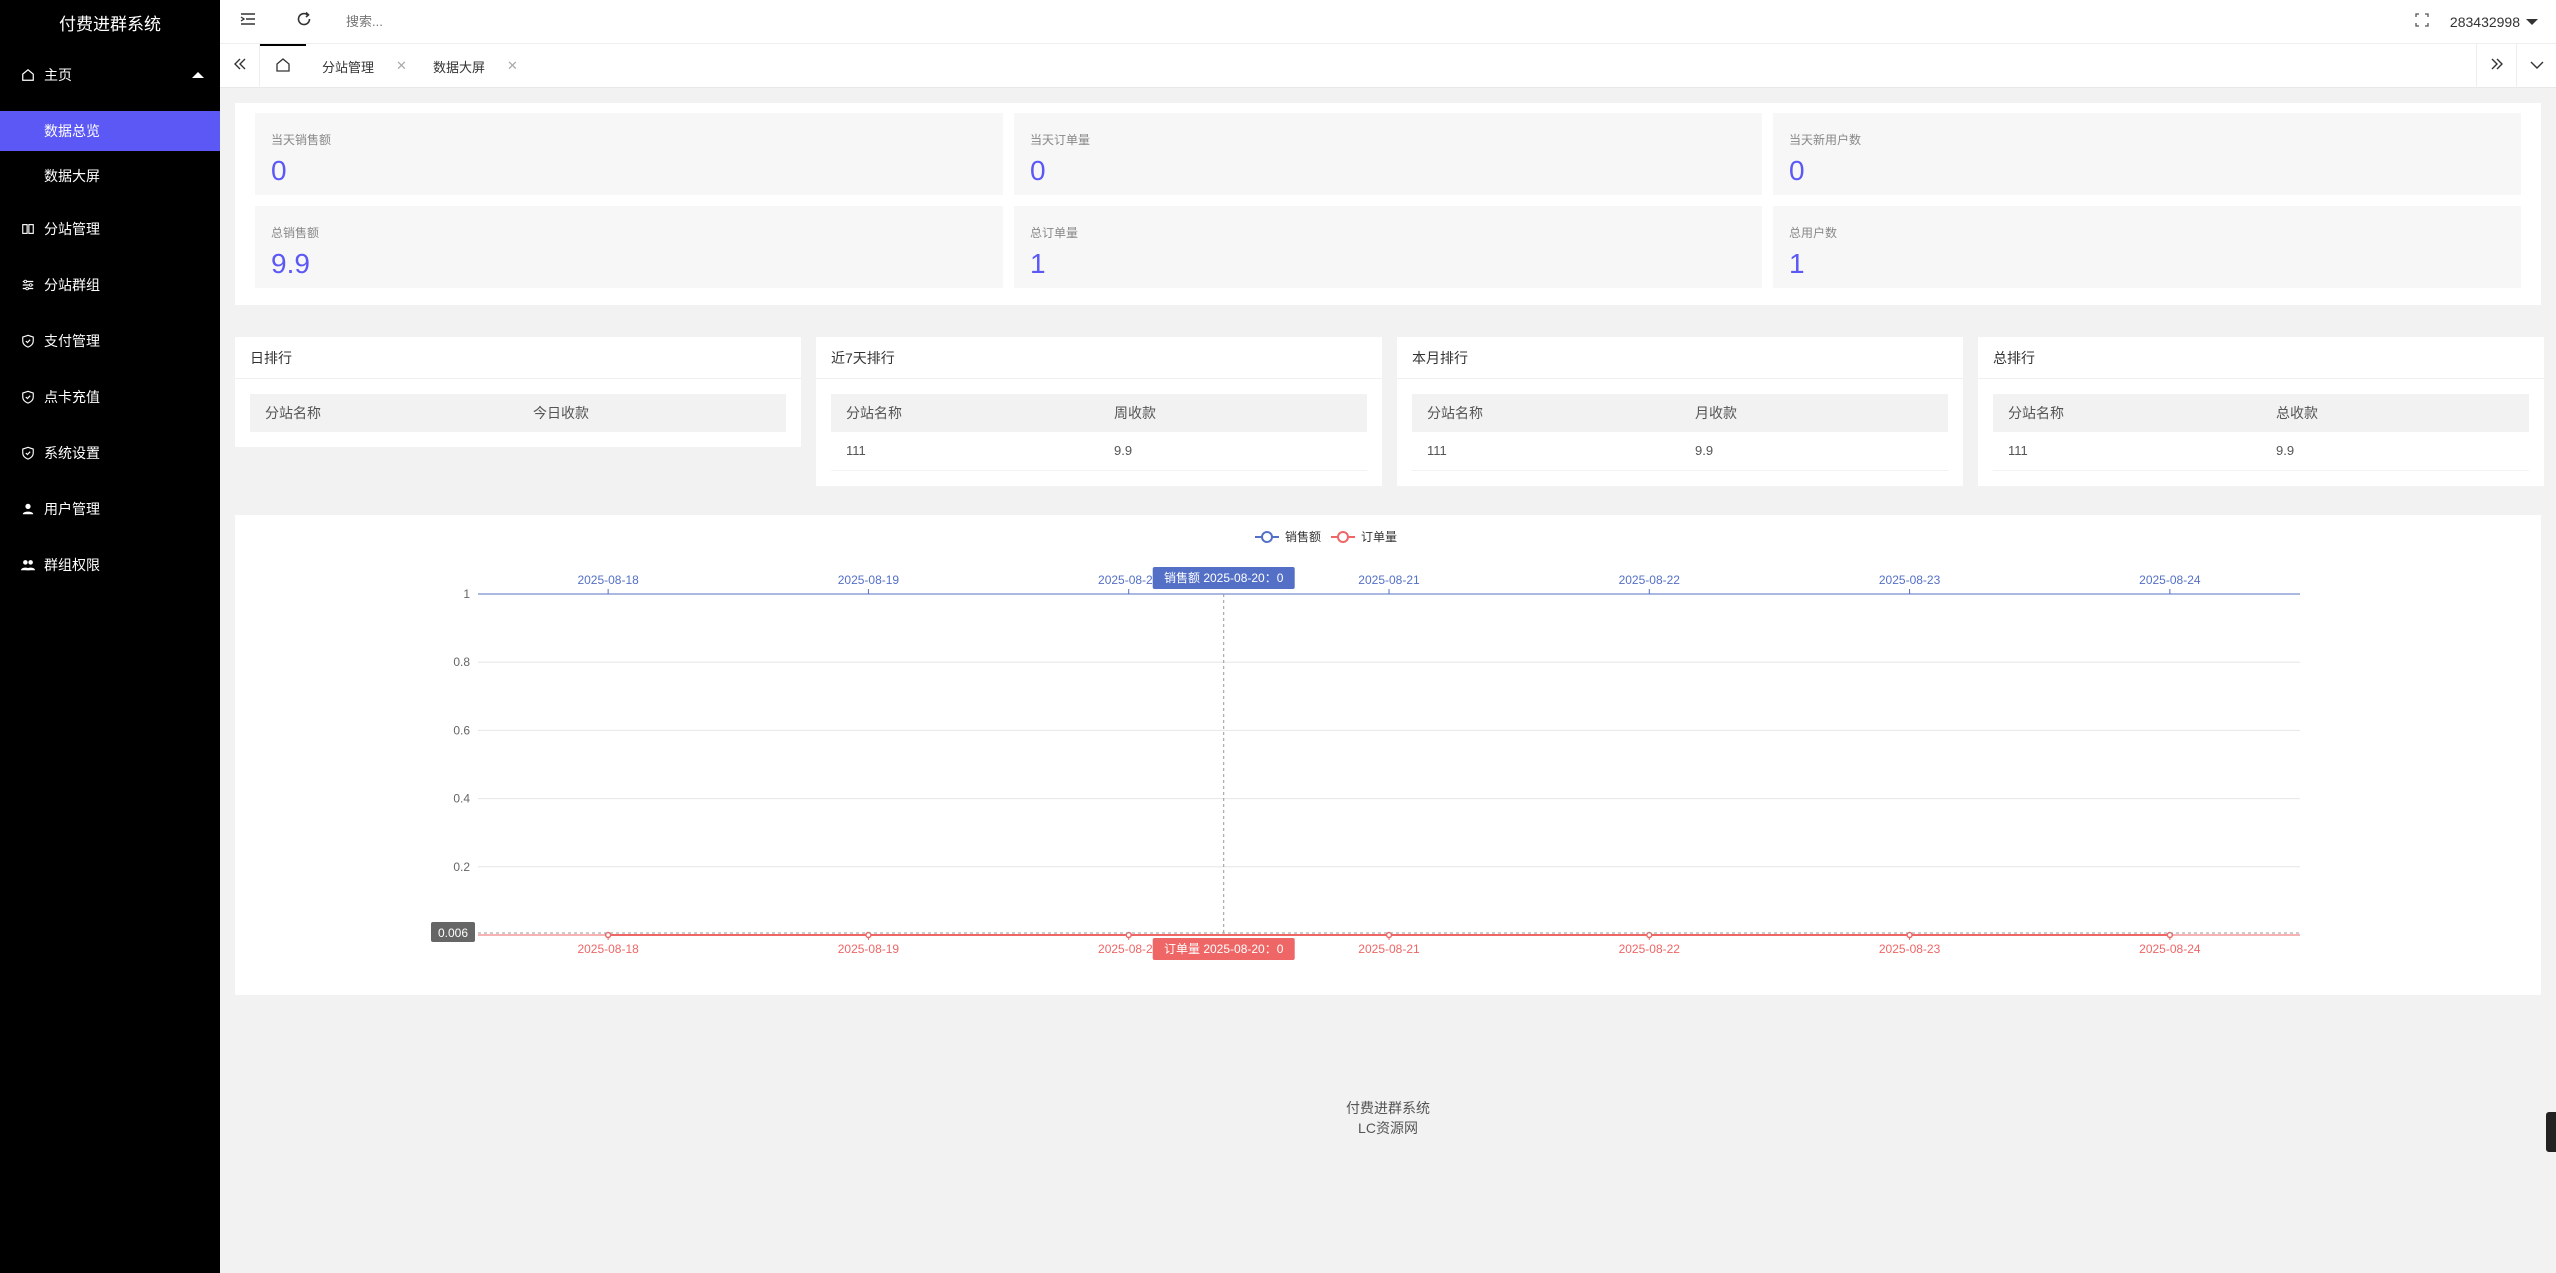 The image size is (2556, 1273). I want to click on search-input, so click(546, 21).